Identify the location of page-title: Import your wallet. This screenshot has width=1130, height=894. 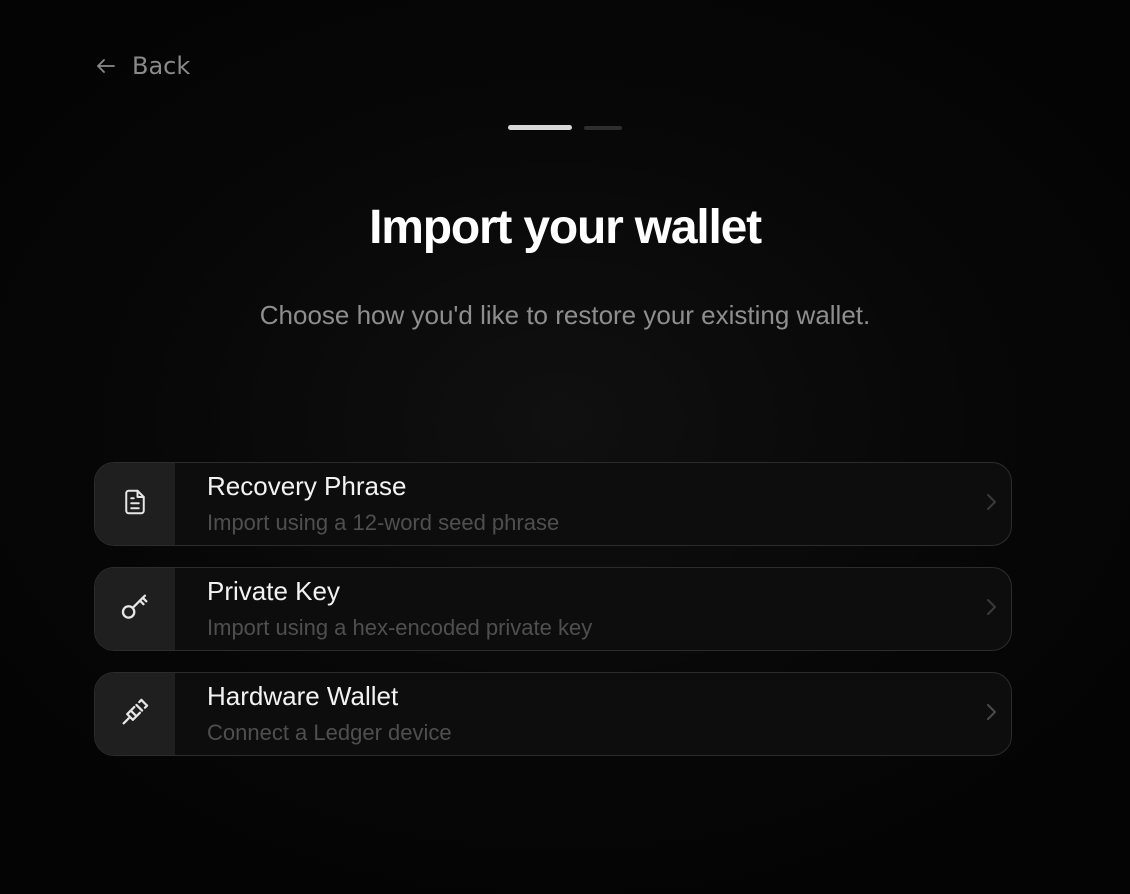
(565, 227).